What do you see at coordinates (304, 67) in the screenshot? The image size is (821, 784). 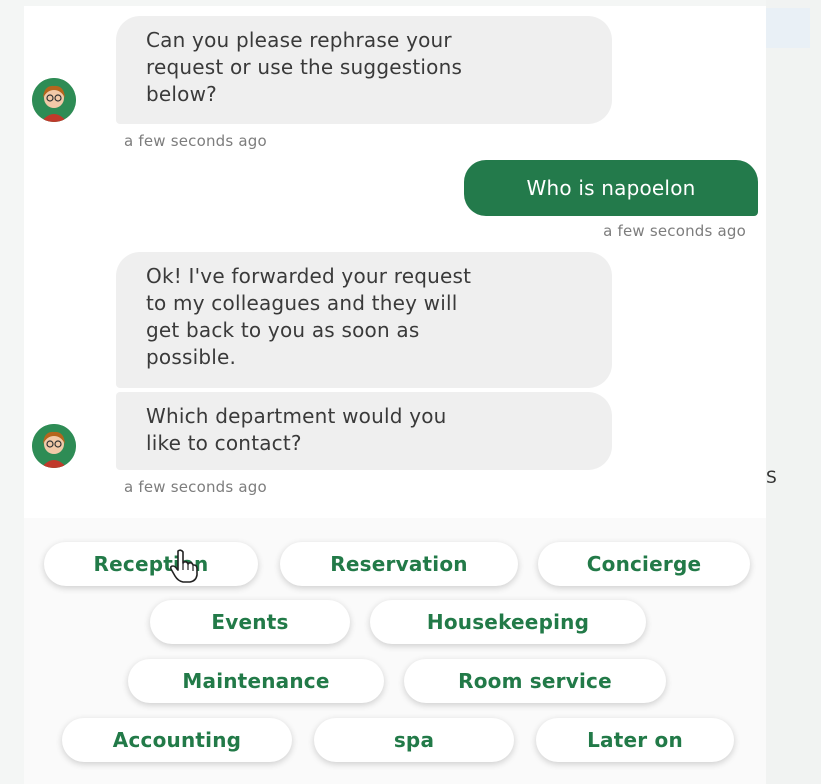 I see `message-line: request or use the suggestions` at bounding box center [304, 67].